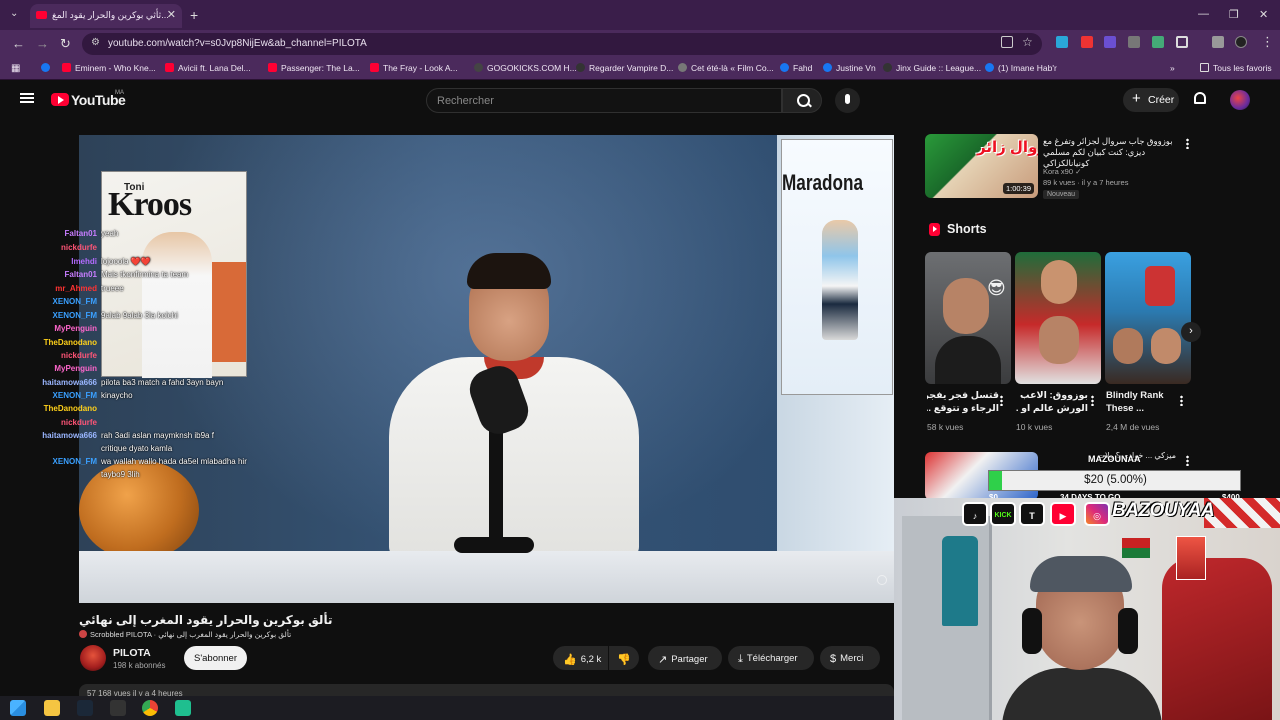  I want to click on dislike-button: 👎, so click(624, 658).